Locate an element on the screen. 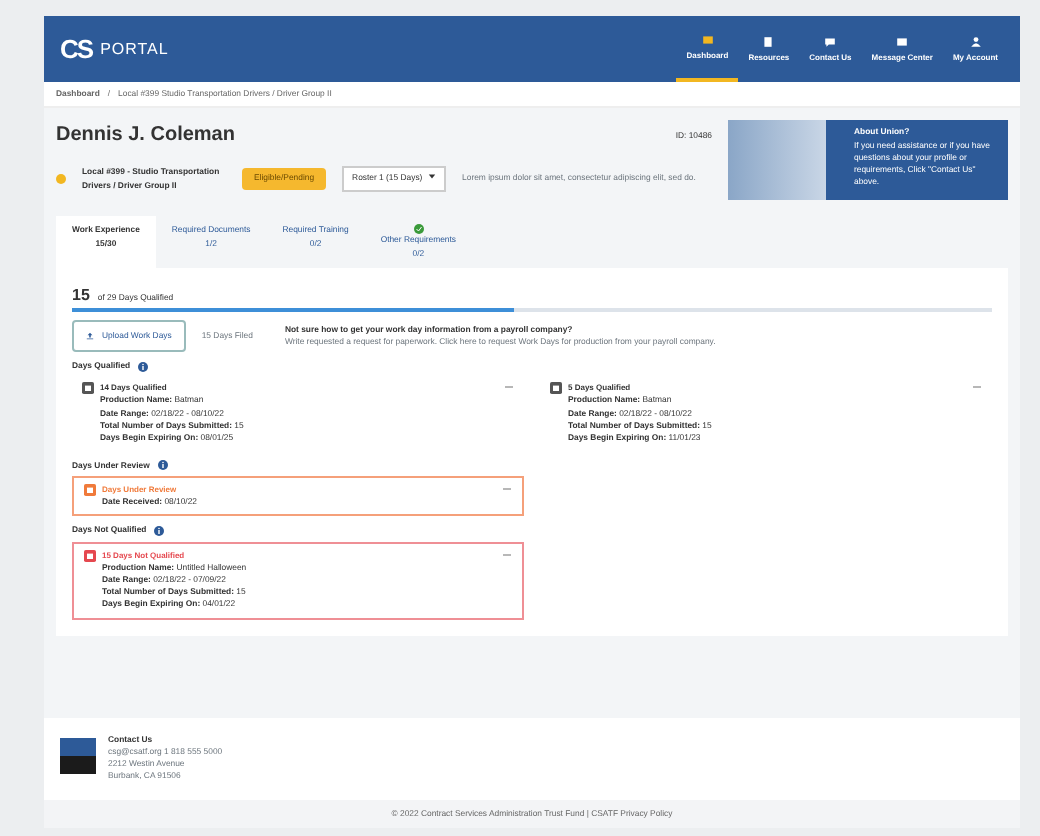  portal-title: PORTAL is located at coordinates (134, 49).